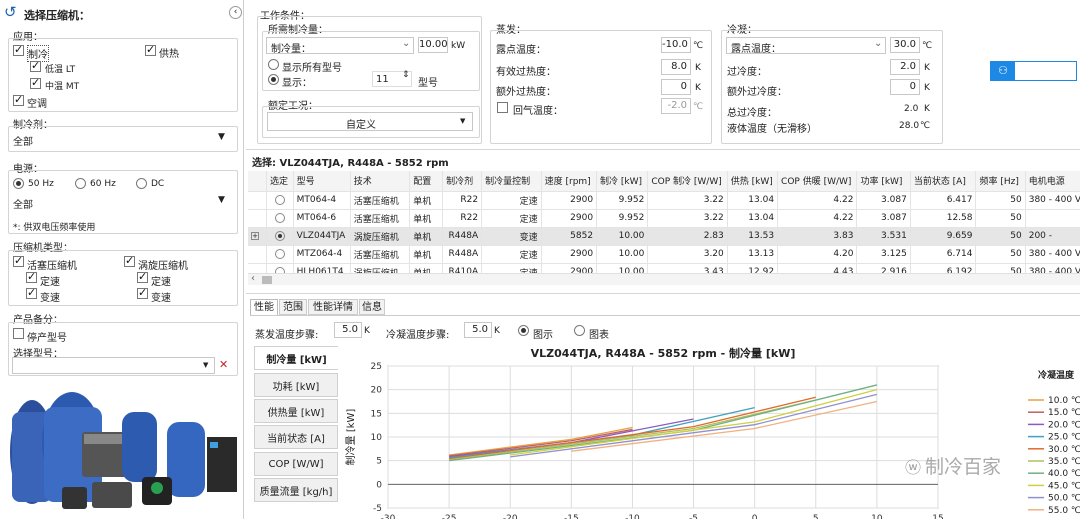  What do you see at coordinates (753, 181) in the screenshot?
I see `col-header: 供热 [kW]` at bounding box center [753, 181].